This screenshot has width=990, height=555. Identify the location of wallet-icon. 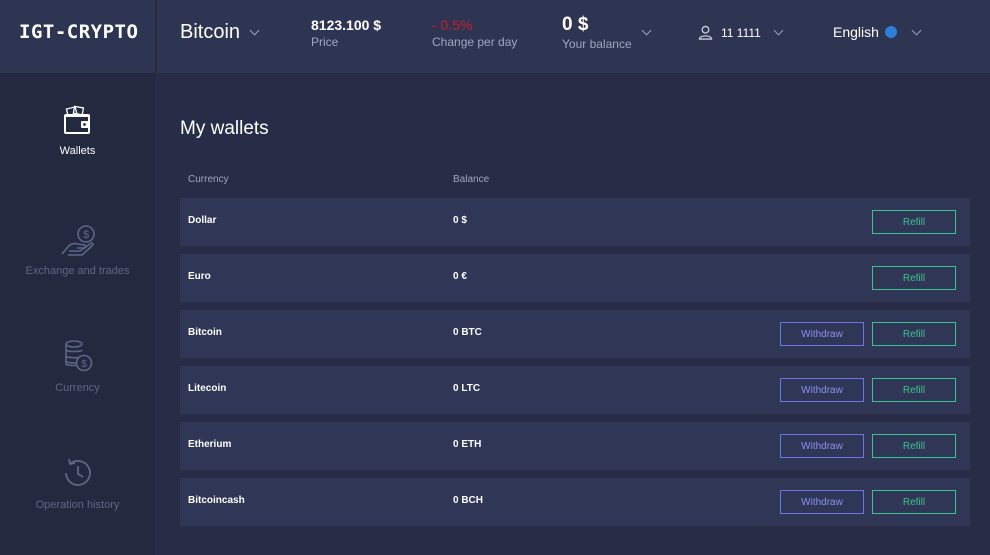
(76, 119).